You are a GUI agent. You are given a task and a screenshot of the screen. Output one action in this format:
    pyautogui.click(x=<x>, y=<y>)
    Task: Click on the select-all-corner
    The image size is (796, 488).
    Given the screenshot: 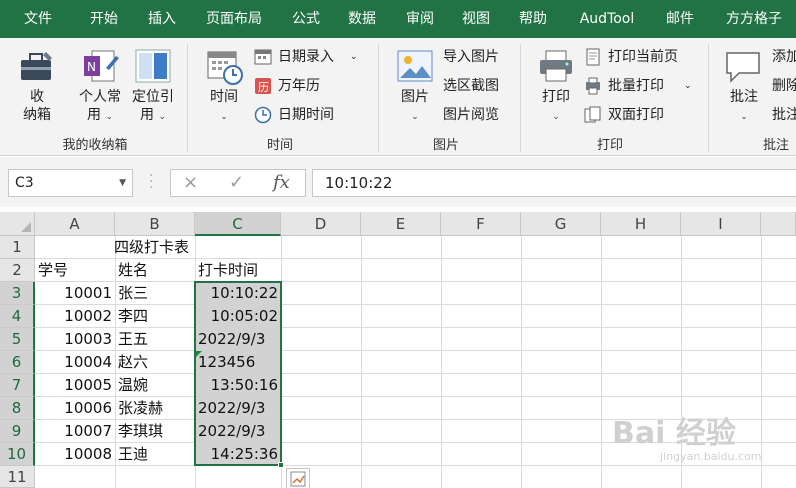 What is the action you would take?
    pyautogui.click(x=17, y=224)
    